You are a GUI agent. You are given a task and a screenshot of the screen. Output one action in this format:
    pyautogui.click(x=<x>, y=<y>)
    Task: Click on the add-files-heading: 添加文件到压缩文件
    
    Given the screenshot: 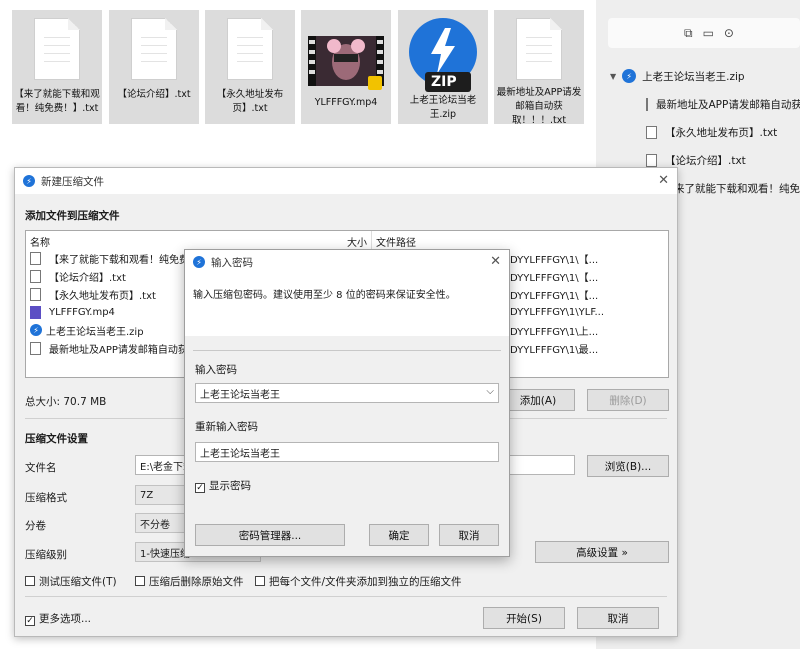 What is the action you would take?
    pyautogui.click(x=72, y=216)
    